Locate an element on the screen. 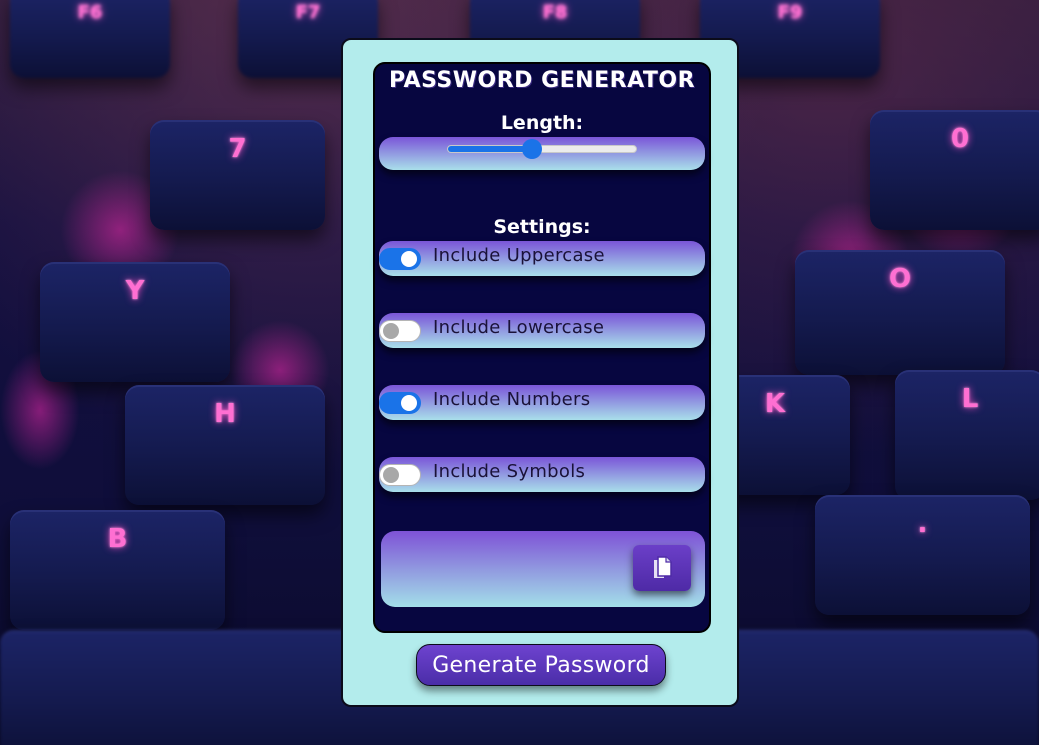  copy-button is located at coordinates (662, 568).